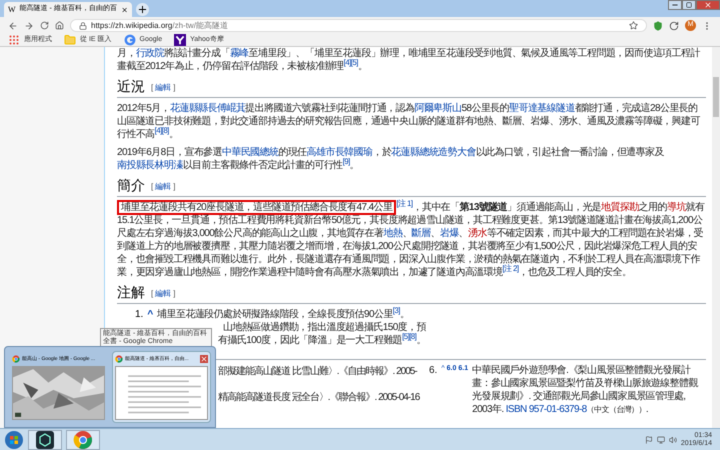 This screenshot has width=720, height=450. Describe the element at coordinates (150, 53) in the screenshot. I see `link: 行政院` at that location.